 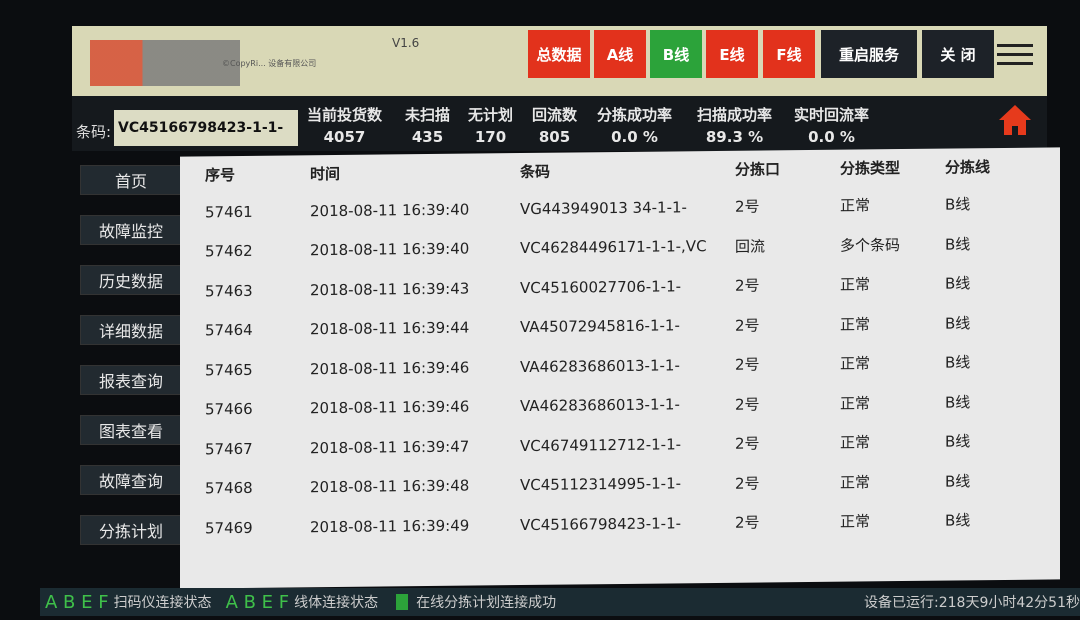 What do you see at coordinates (269, 63) in the screenshot?
I see `copyright: ©CopyRi... 设备有限公司` at bounding box center [269, 63].